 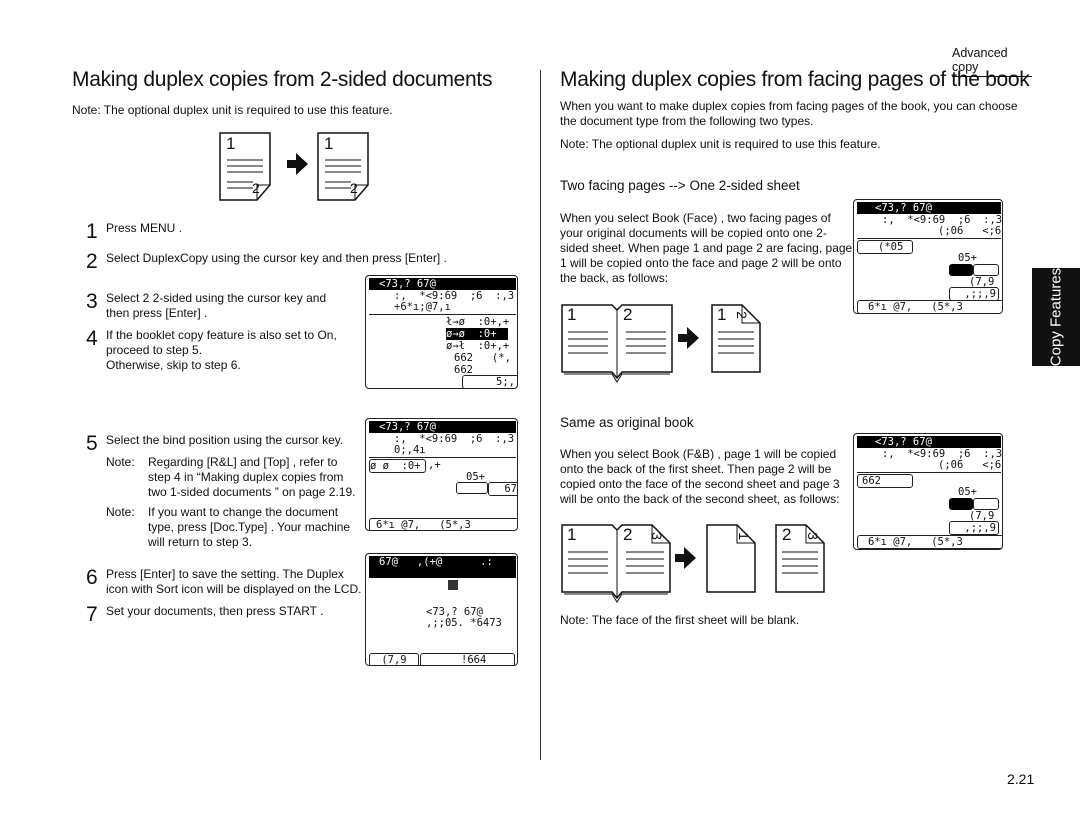 I want to click on lcd-line: 0;,4ı, so click(x=410, y=450).